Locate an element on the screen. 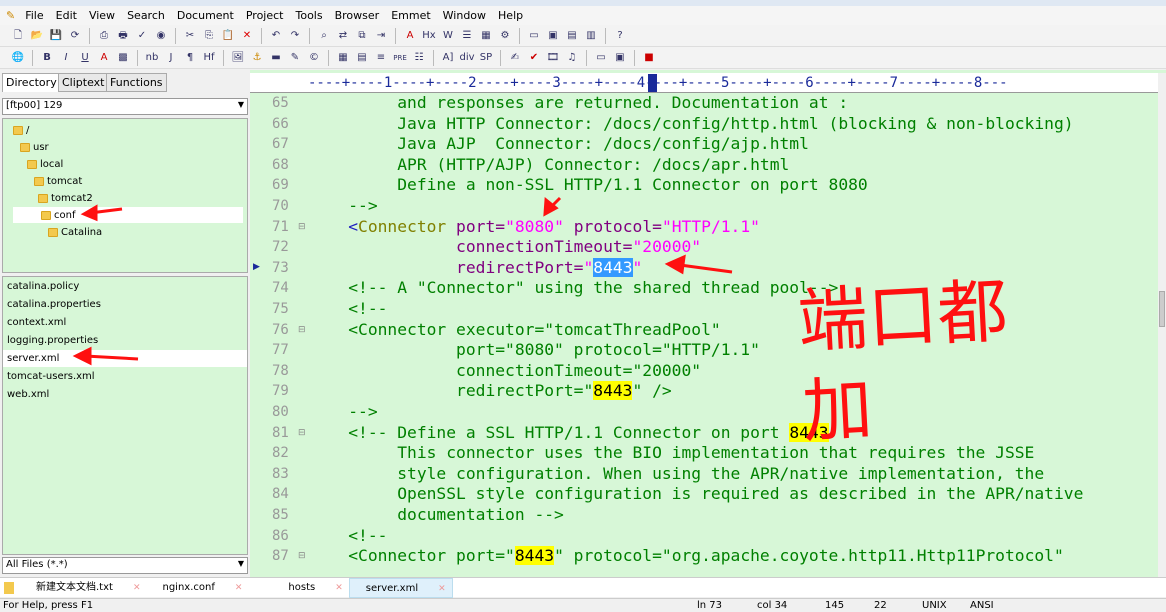 The height and width of the screenshot is (612, 1166). file-filter-select: All Files (*.*) ▼ is located at coordinates (125, 565).